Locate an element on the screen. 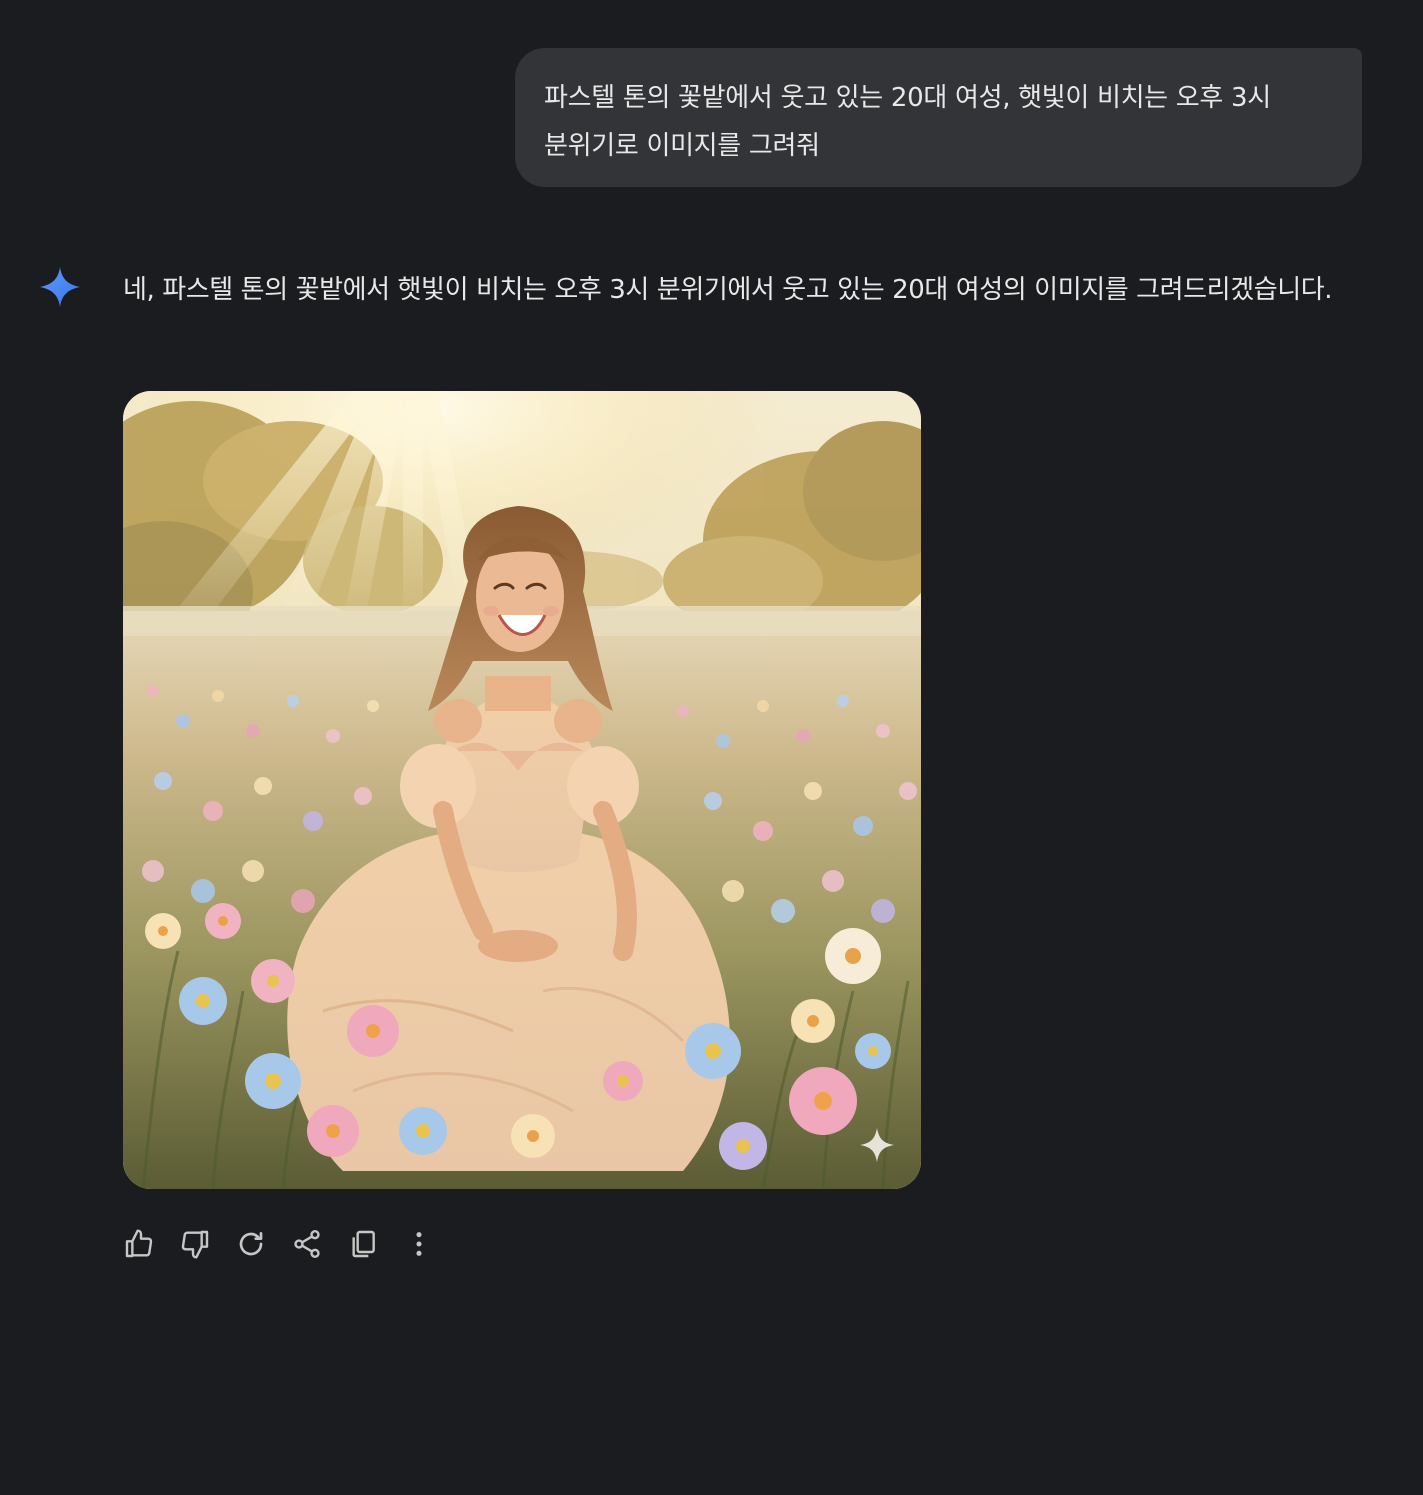 Image resolution: width=1423 pixels, height=1495 pixels. thumbs-down-icon is located at coordinates (195, 1244).